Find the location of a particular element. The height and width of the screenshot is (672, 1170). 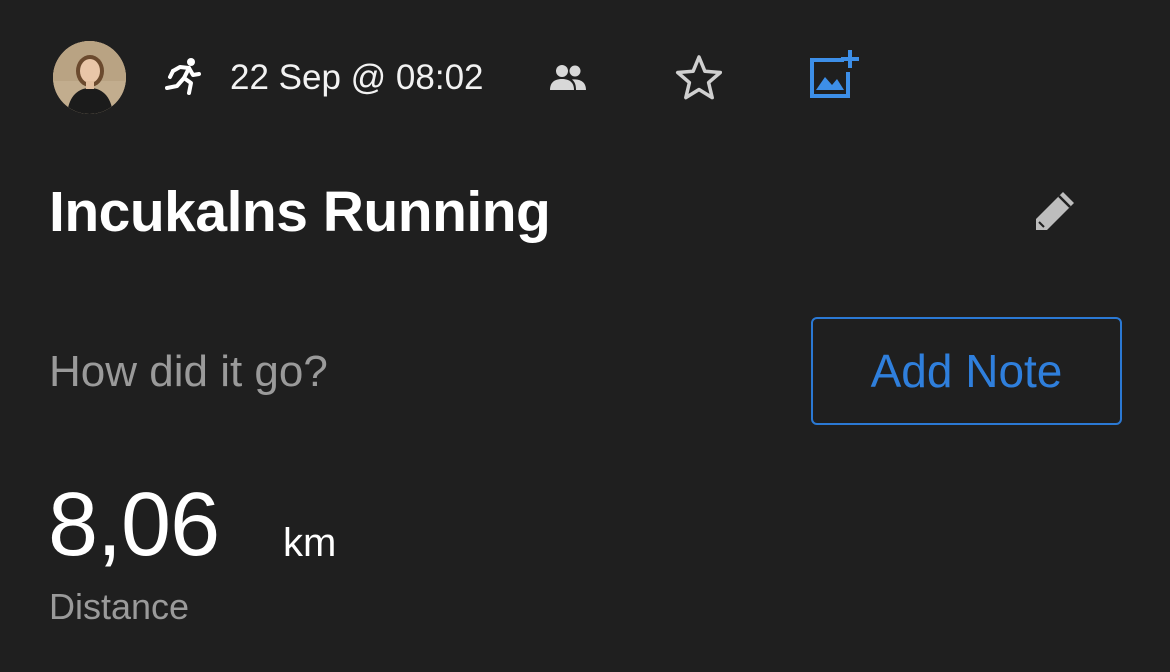

distance-unit: km is located at coordinates (310, 543).